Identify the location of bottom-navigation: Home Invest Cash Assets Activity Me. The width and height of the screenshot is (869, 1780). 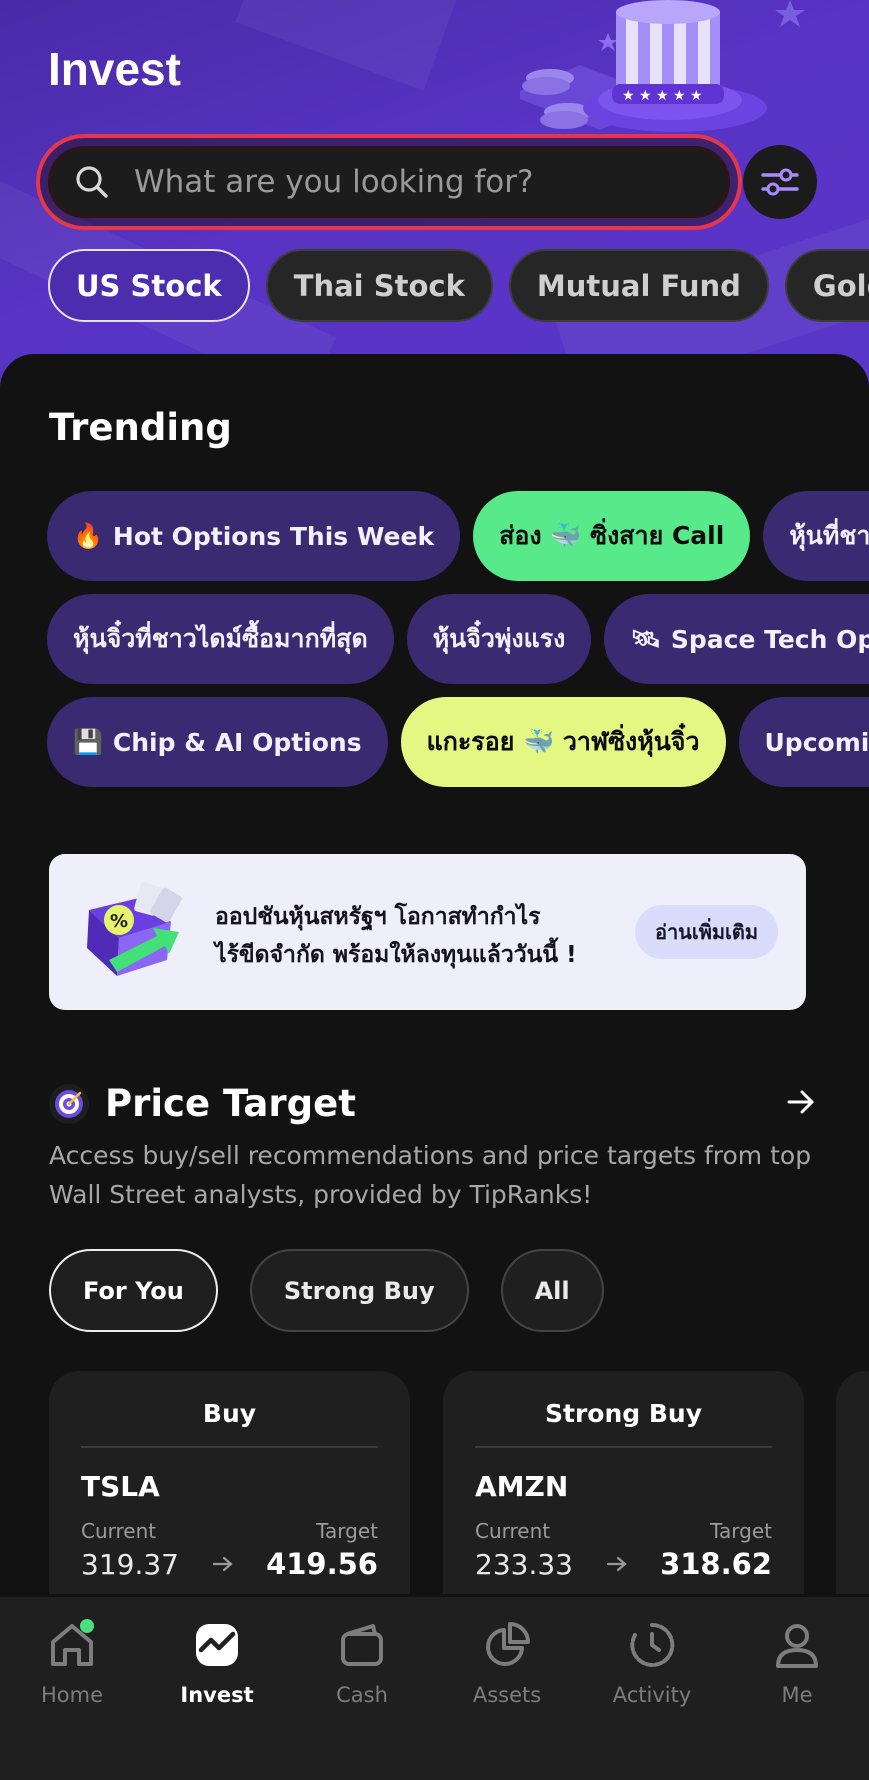
(434, 1688).